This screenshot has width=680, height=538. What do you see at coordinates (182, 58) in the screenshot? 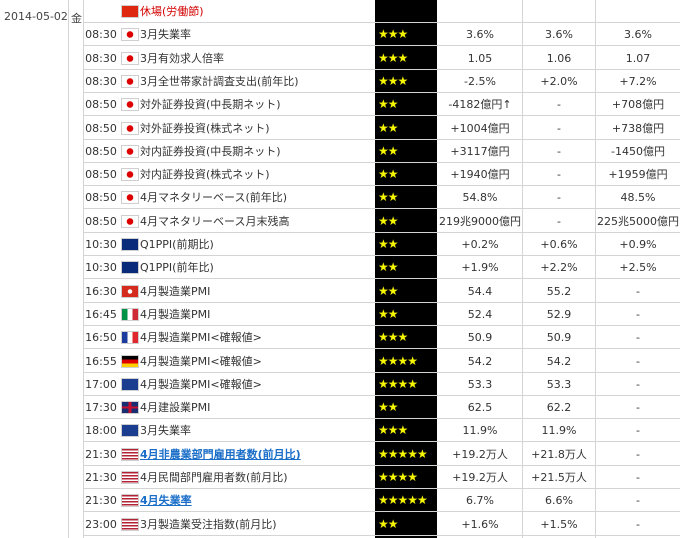
I see `event-name: 3月有効求人倍率` at bounding box center [182, 58].